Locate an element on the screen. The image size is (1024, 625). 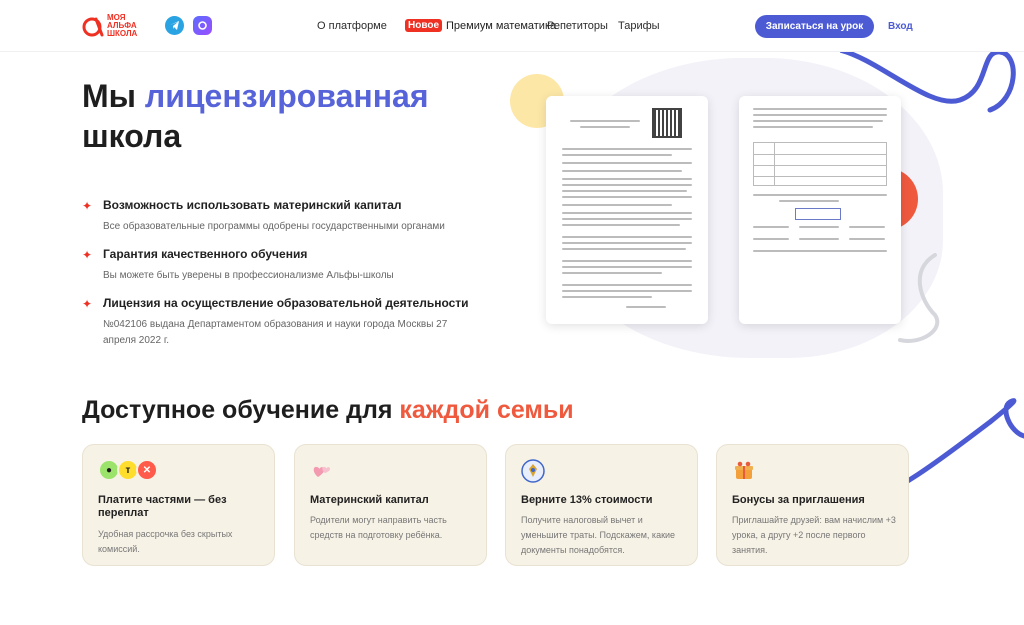
card-title: Верните 13% стоимости is located at coordinates (587, 500).